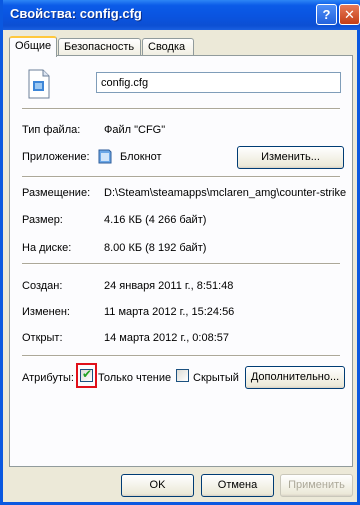 This screenshot has height=505, width=360. What do you see at coordinates (155, 220) in the screenshot?
I see `size-value: 4.16 КБ (4 266 байт)` at bounding box center [155, 220].